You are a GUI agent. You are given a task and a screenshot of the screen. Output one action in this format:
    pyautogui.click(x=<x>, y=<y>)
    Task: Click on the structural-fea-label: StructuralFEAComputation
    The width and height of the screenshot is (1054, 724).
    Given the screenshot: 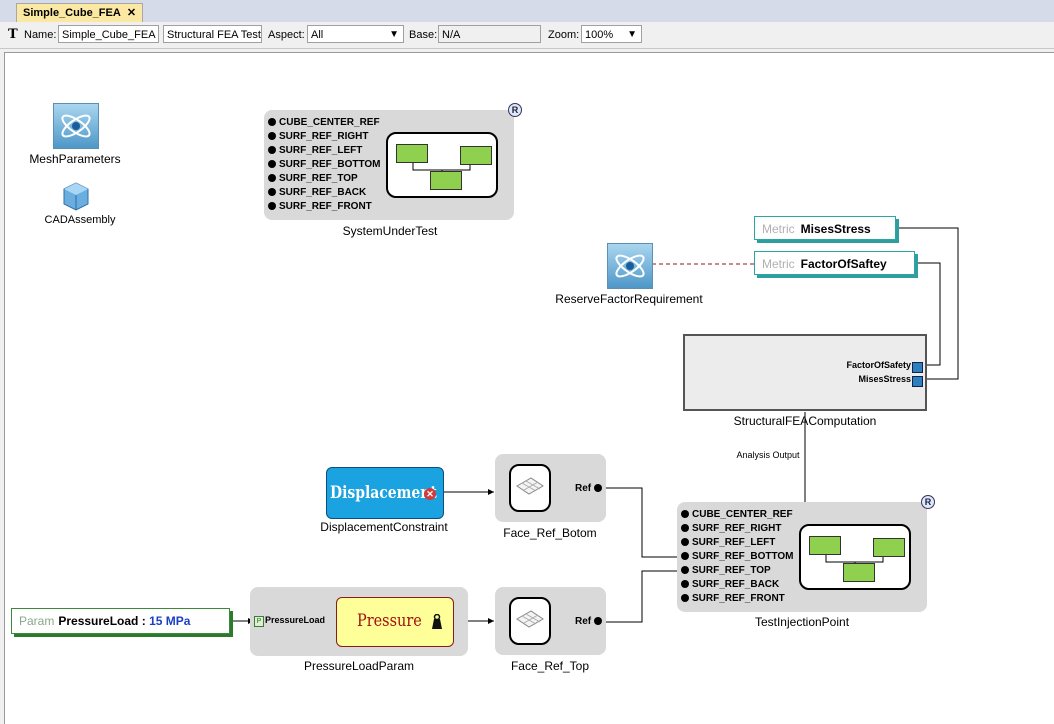 What is the action you would take?
    pyautogui.click(x=805, y=421)
    